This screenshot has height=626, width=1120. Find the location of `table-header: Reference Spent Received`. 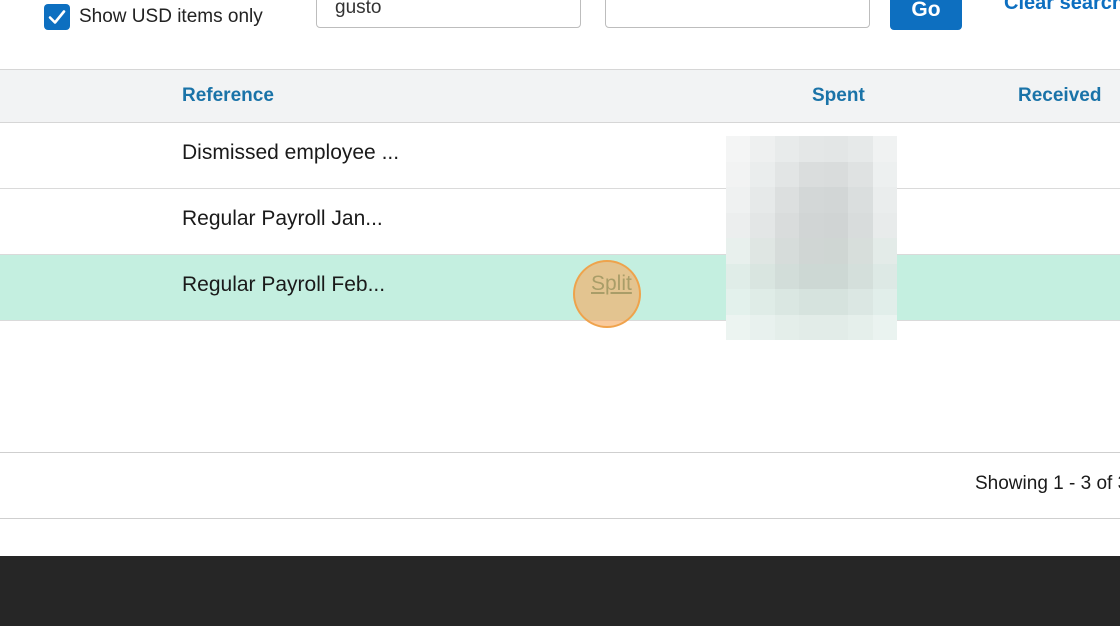

table-header: Reference Spent Received is located at coordinates (560, 96).